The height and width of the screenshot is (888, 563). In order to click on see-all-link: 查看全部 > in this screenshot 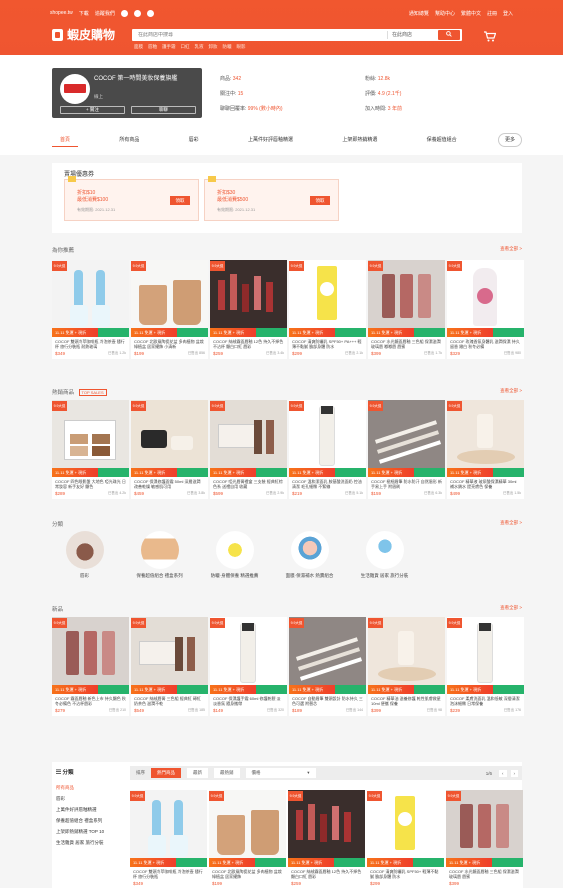, I will do `click(511, 523)`.